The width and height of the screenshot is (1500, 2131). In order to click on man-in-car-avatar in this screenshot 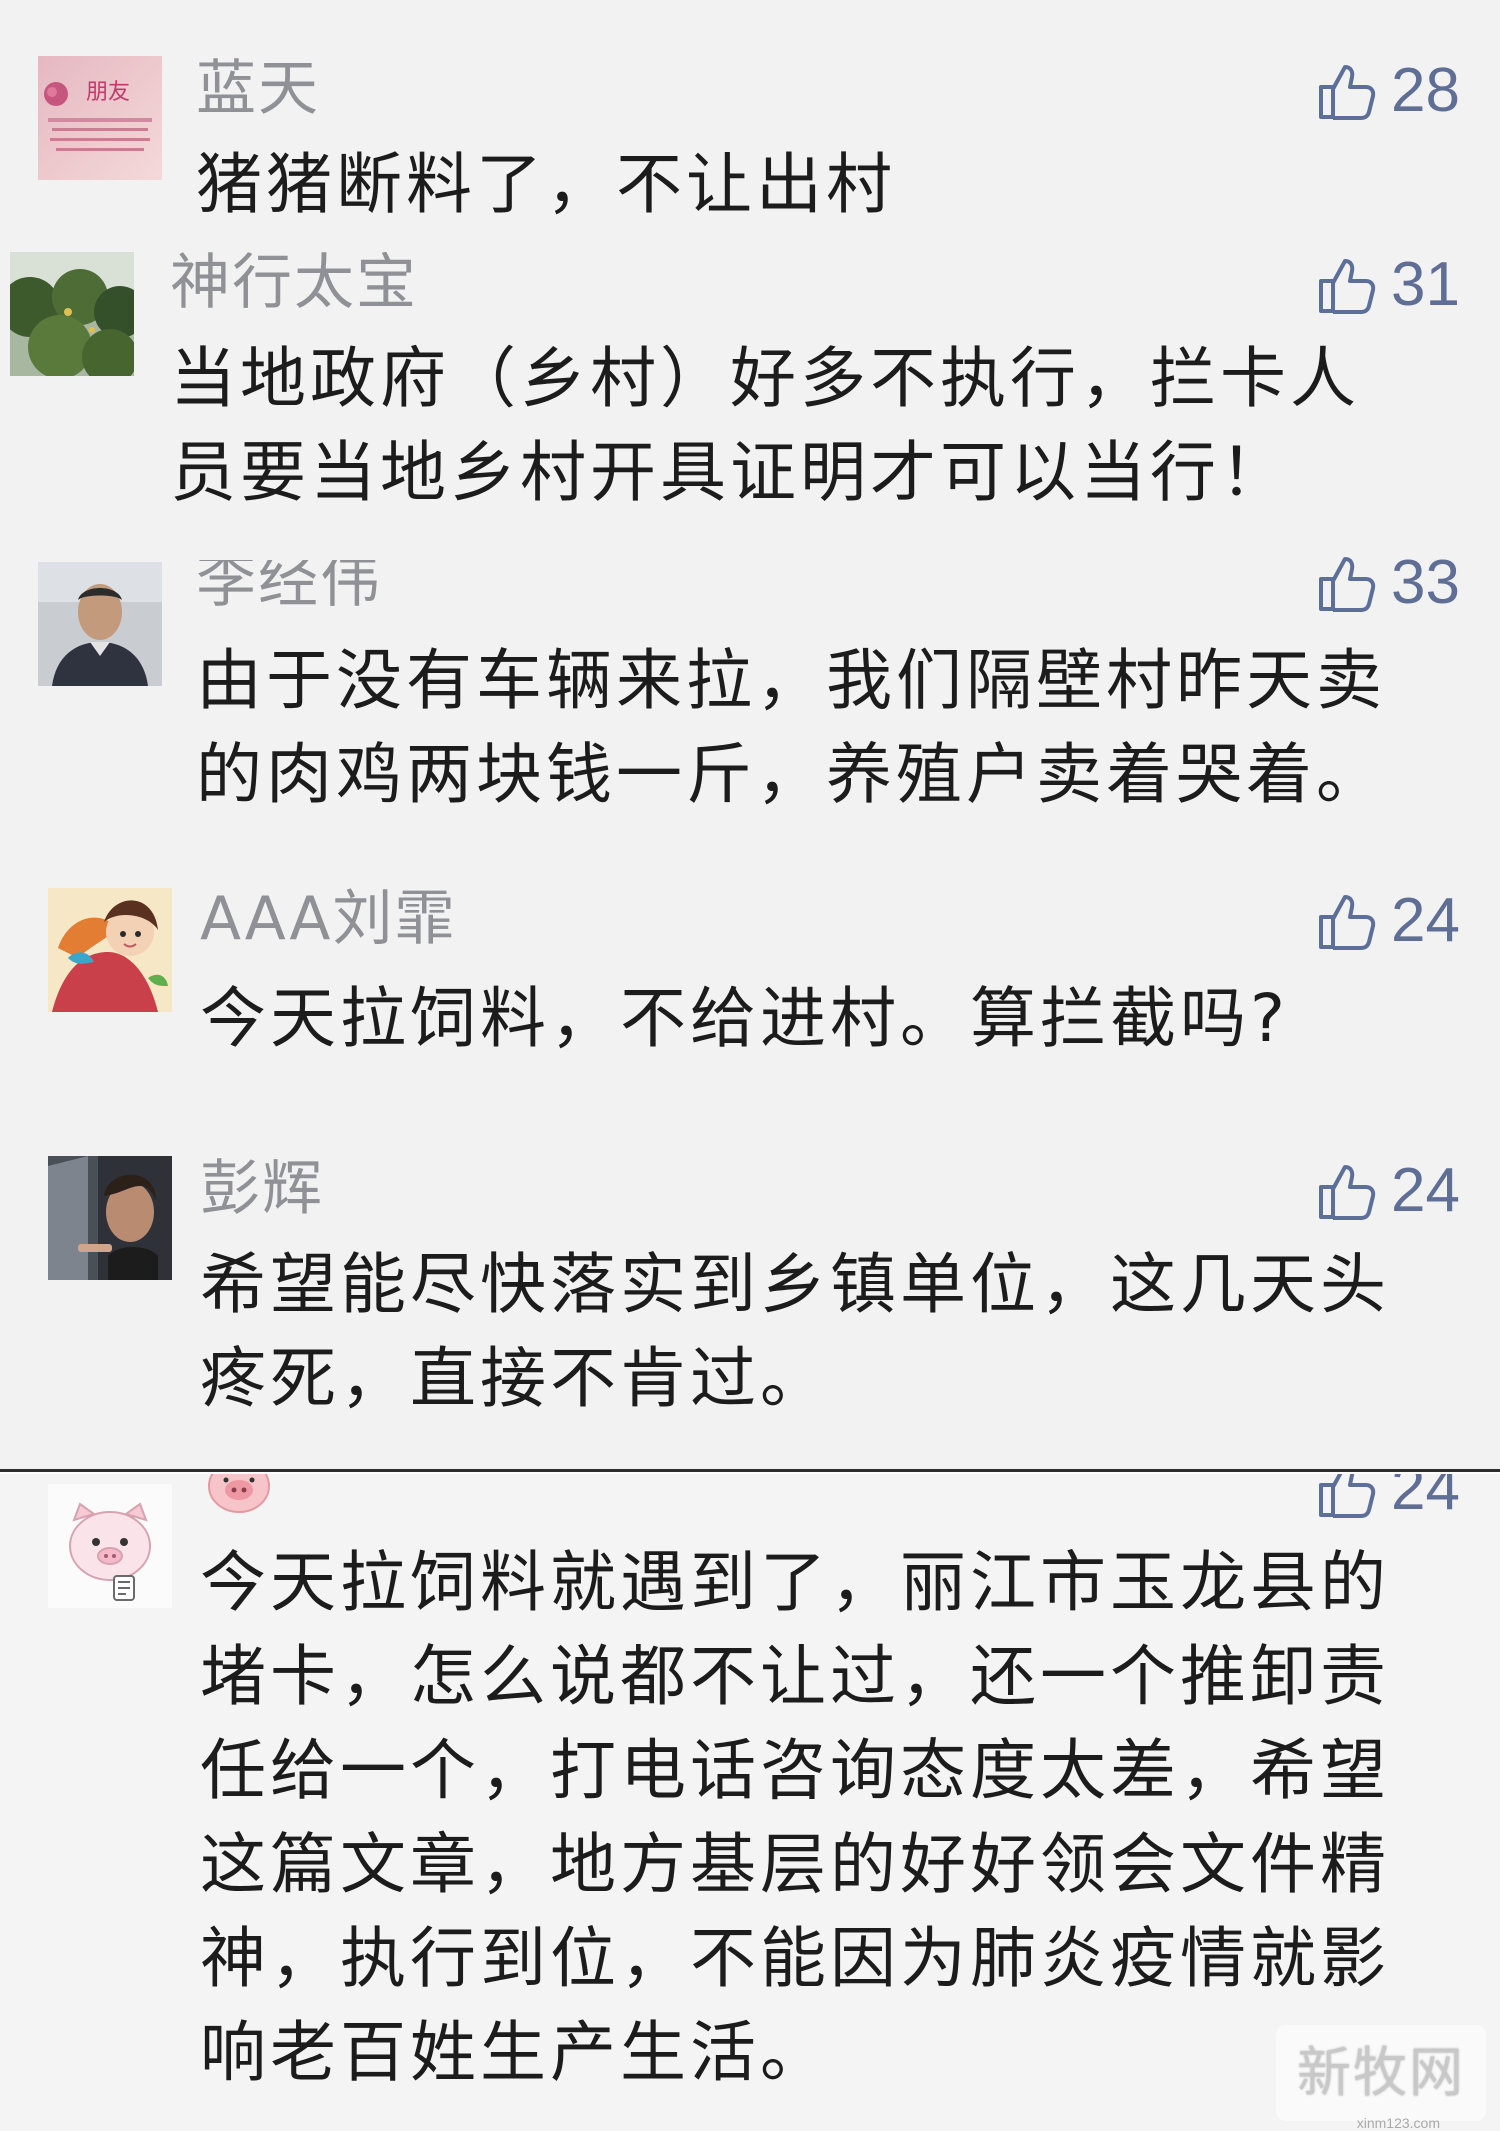, I will do `click(110, 1218)`.